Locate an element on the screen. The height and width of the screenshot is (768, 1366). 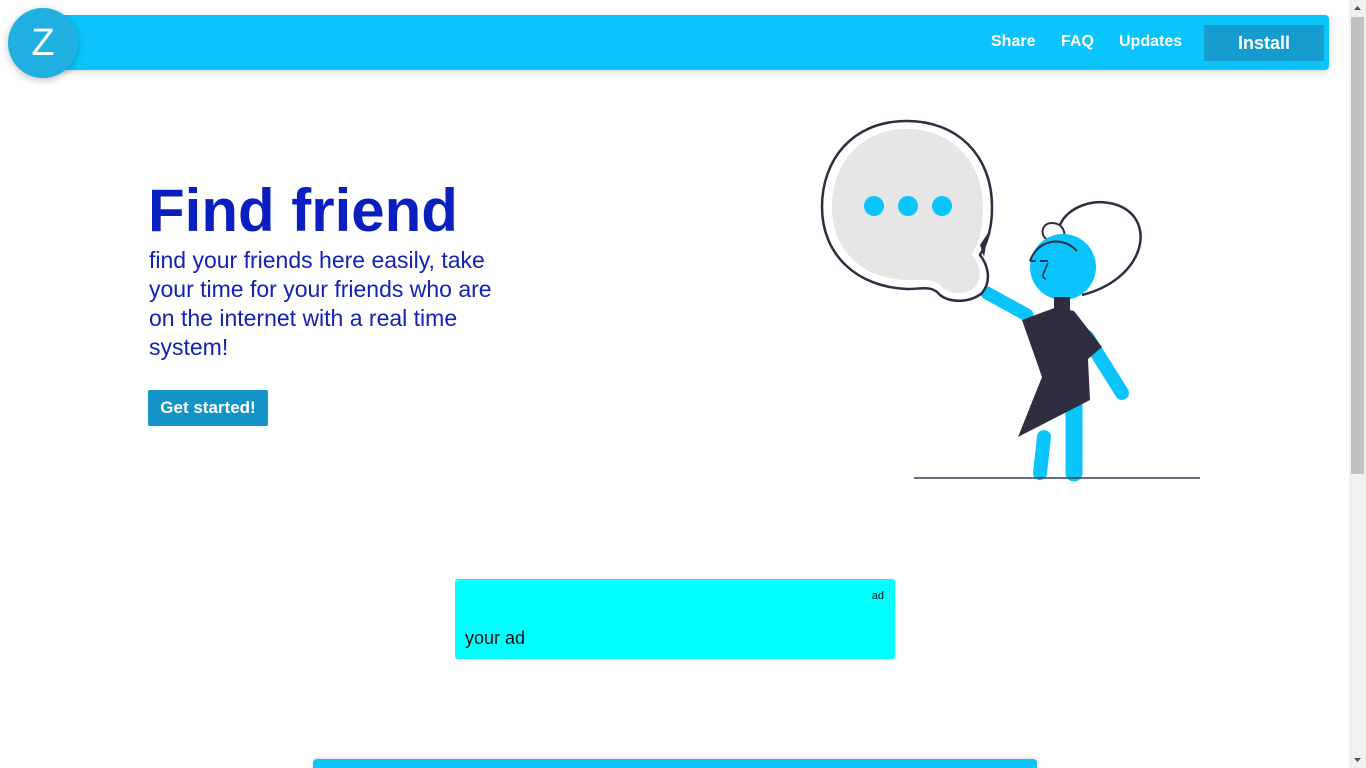
vertical-scrollbar is located at coordinates (1357, 384).